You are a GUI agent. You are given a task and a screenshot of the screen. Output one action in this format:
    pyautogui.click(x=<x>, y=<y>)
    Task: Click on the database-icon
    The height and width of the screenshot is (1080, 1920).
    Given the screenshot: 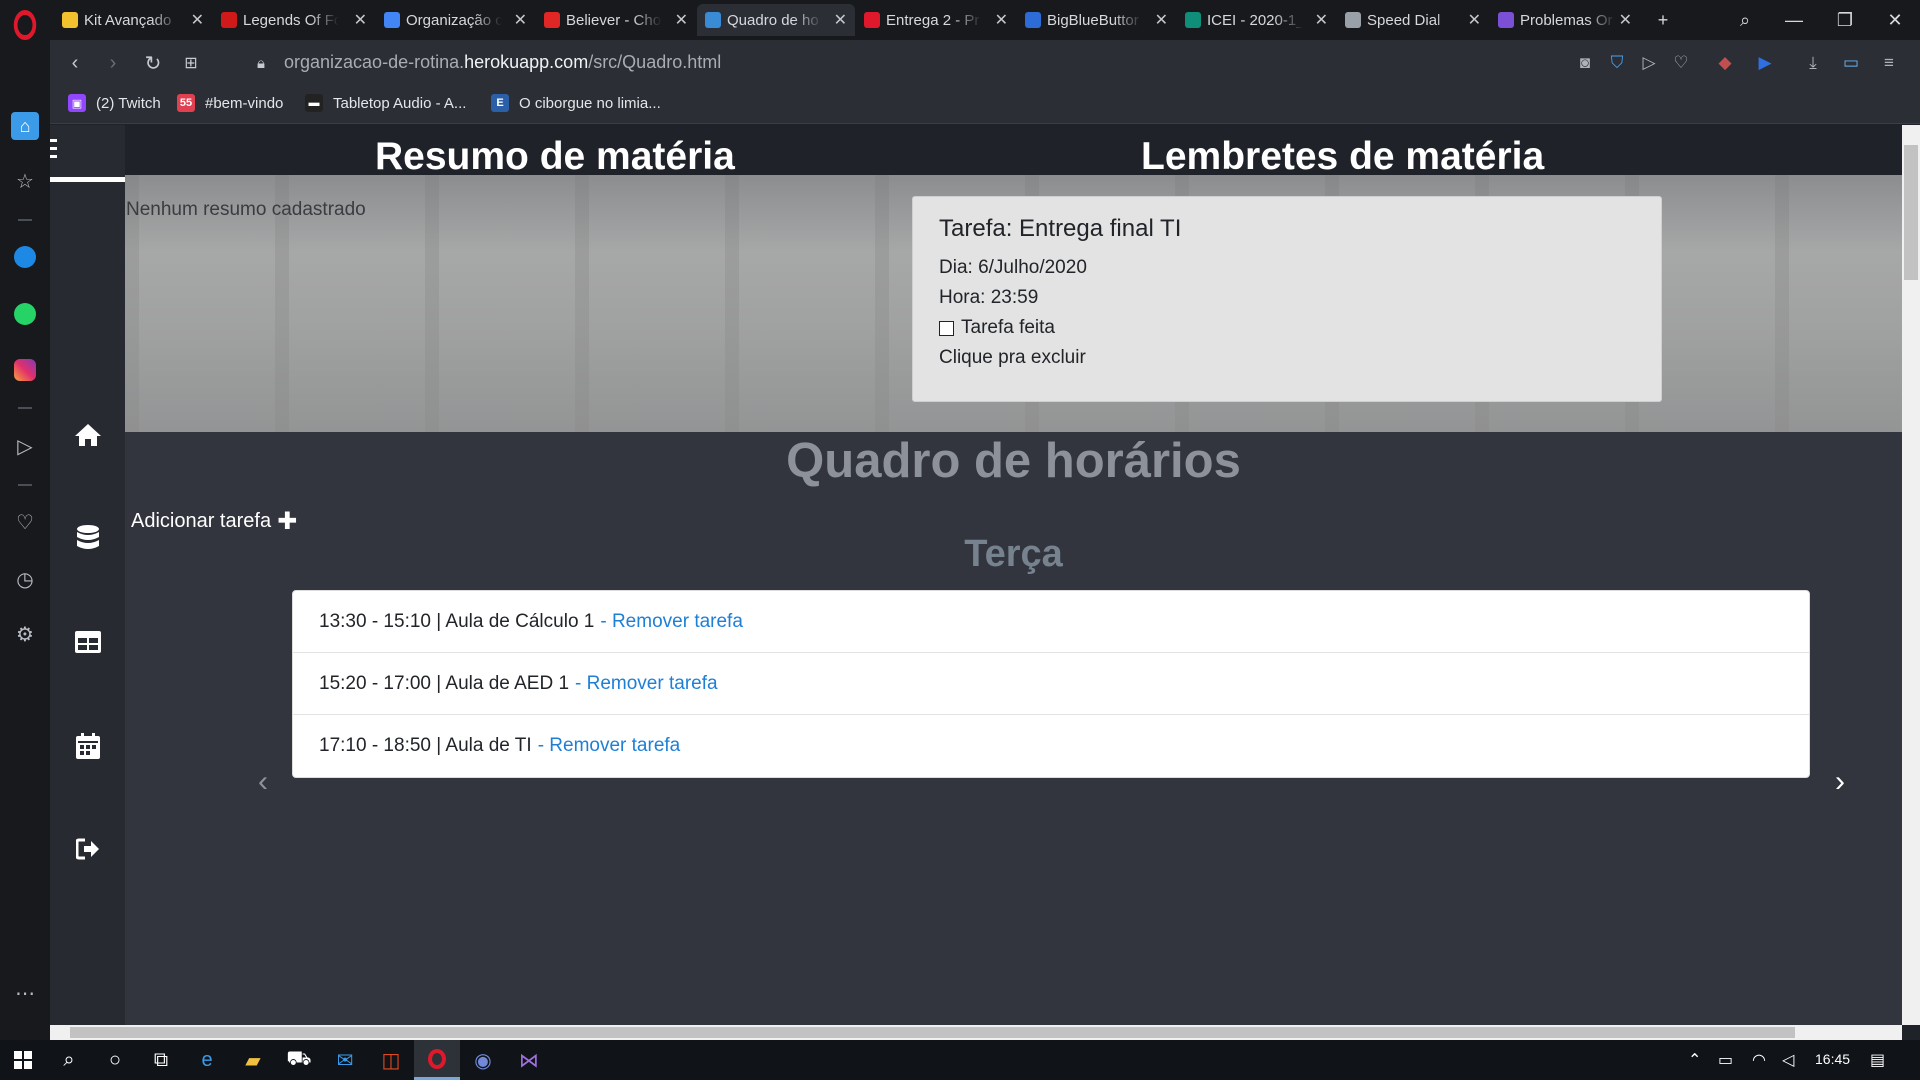 What is the action you would take?
    pyautogui.click(x=87, y=538)
    